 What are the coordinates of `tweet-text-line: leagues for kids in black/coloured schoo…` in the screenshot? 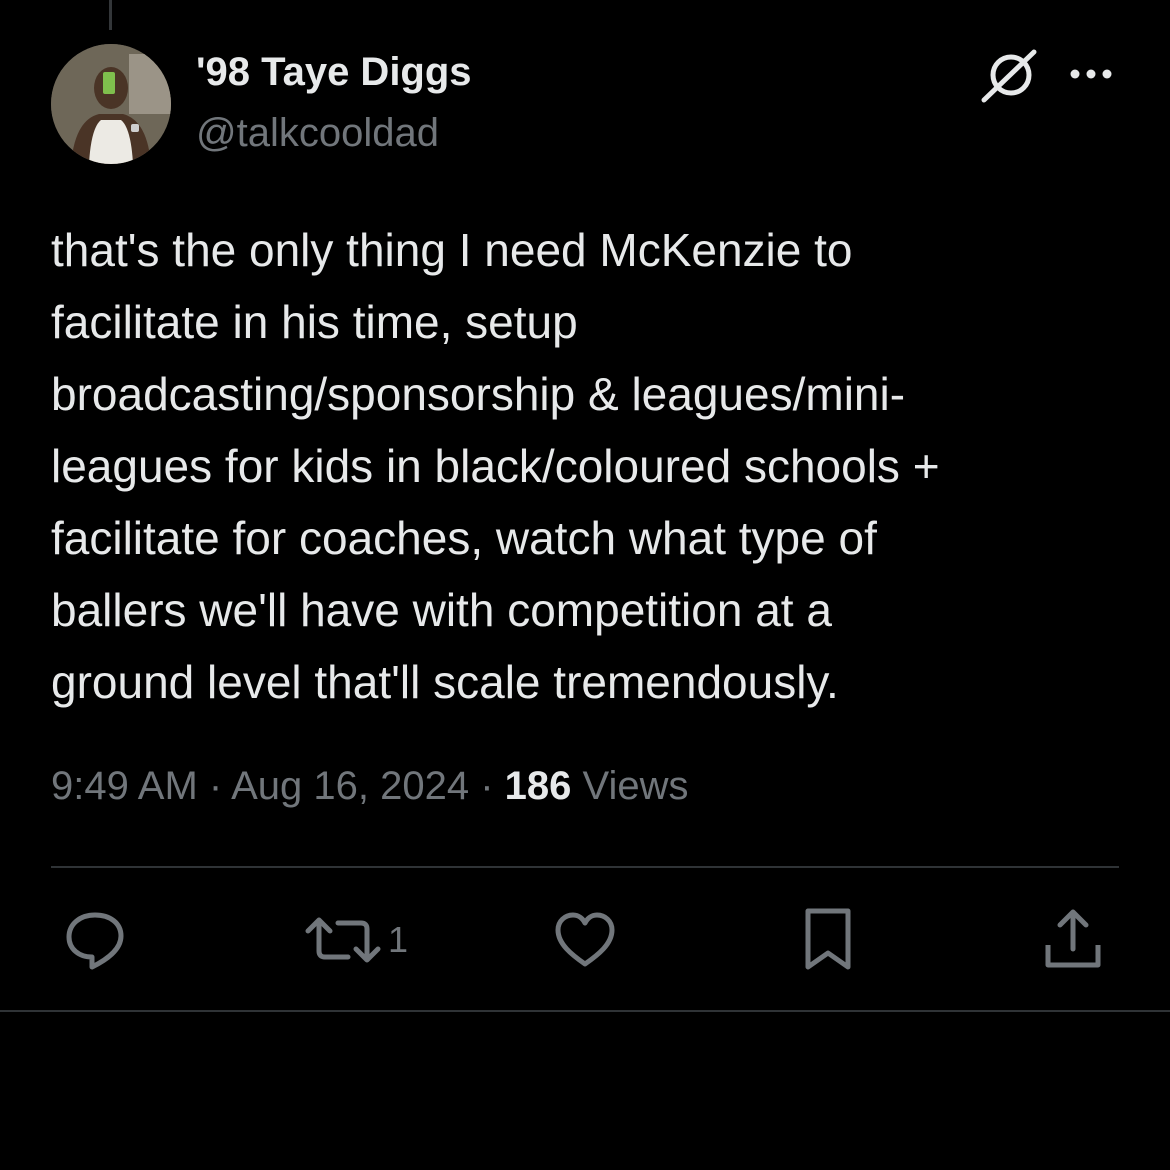 It's located at (495, 466).